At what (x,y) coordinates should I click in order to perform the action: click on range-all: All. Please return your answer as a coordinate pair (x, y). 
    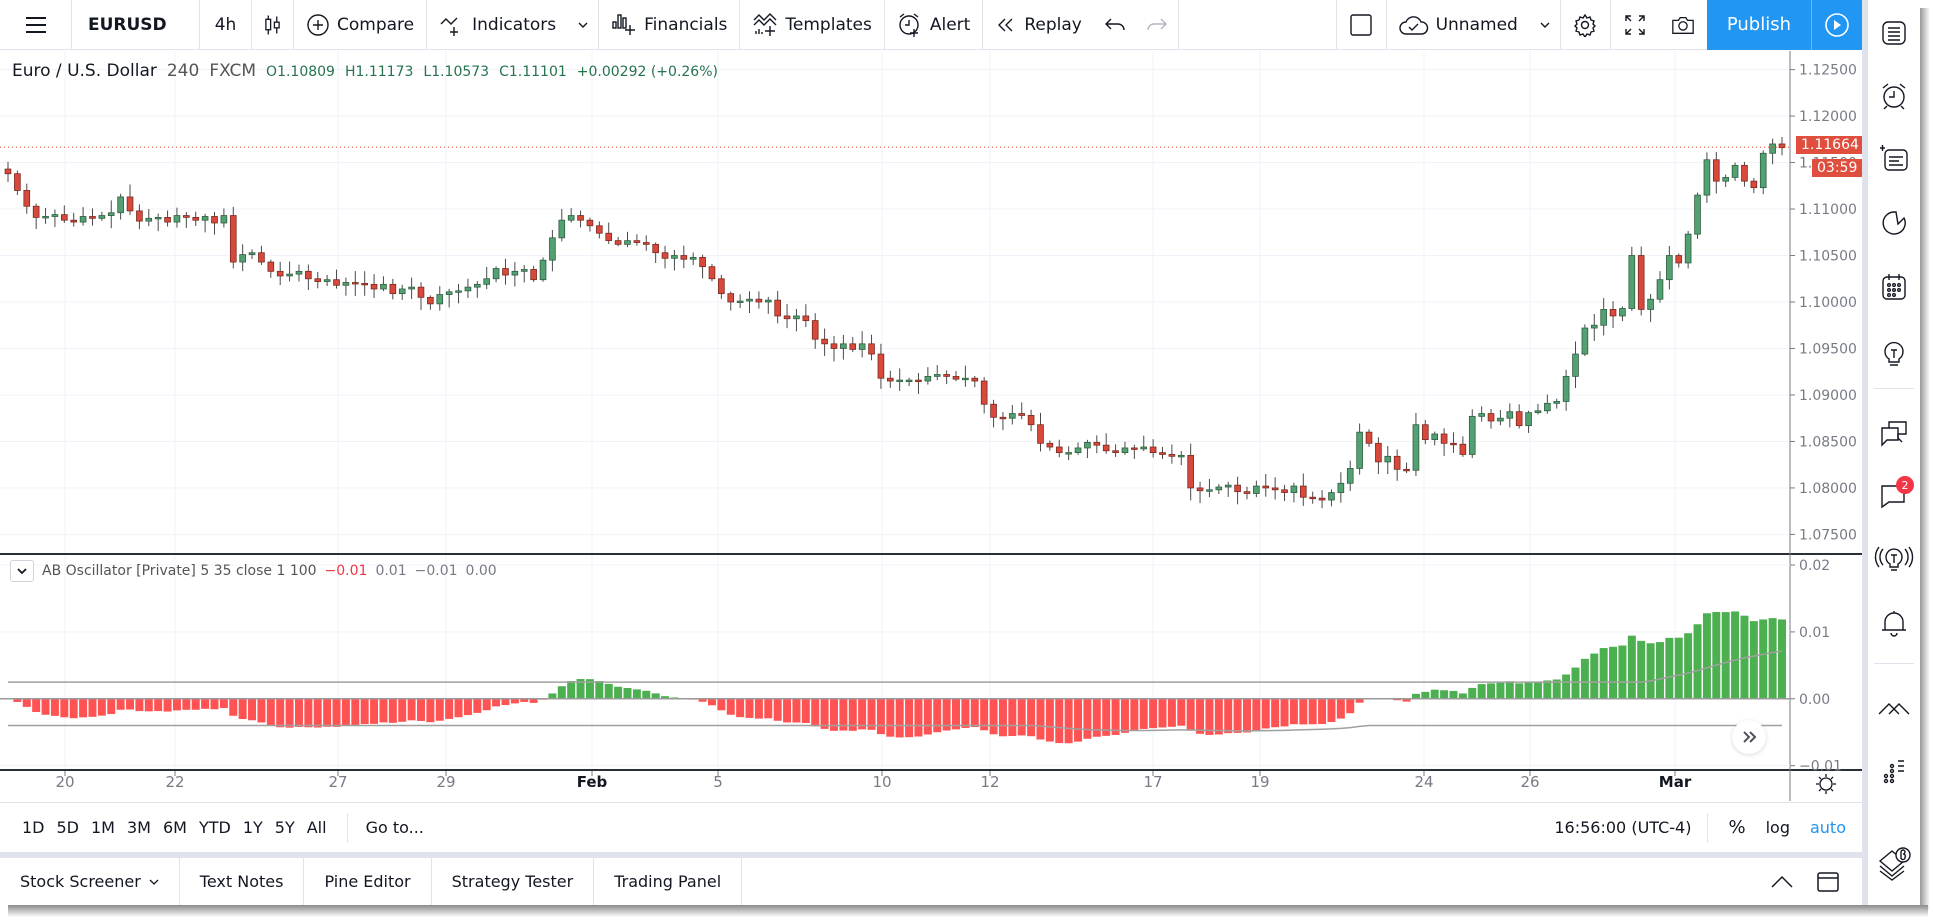
    Looking at the image, I should click on (317, 827).